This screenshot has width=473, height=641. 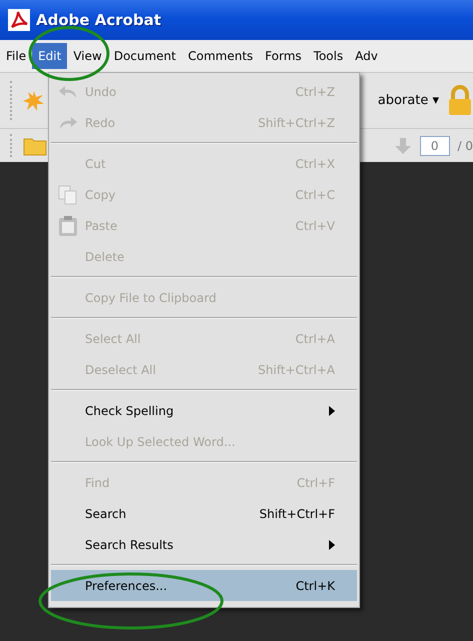 I want to click on starburst-icon, so click(x=34, y=101).